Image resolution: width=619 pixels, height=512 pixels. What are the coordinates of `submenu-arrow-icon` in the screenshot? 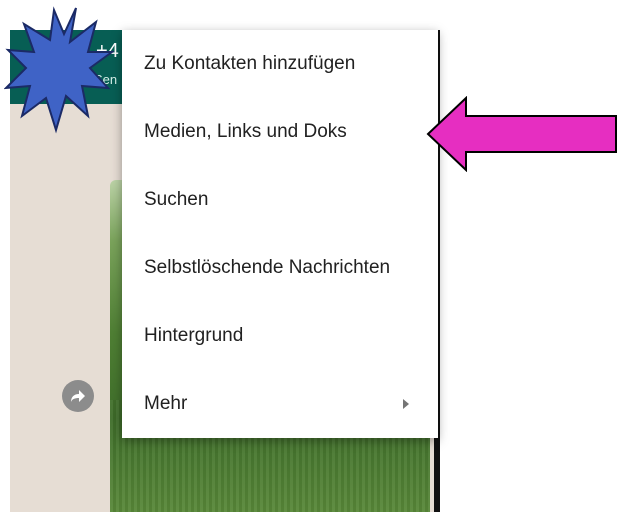 It's located at (406, 404).